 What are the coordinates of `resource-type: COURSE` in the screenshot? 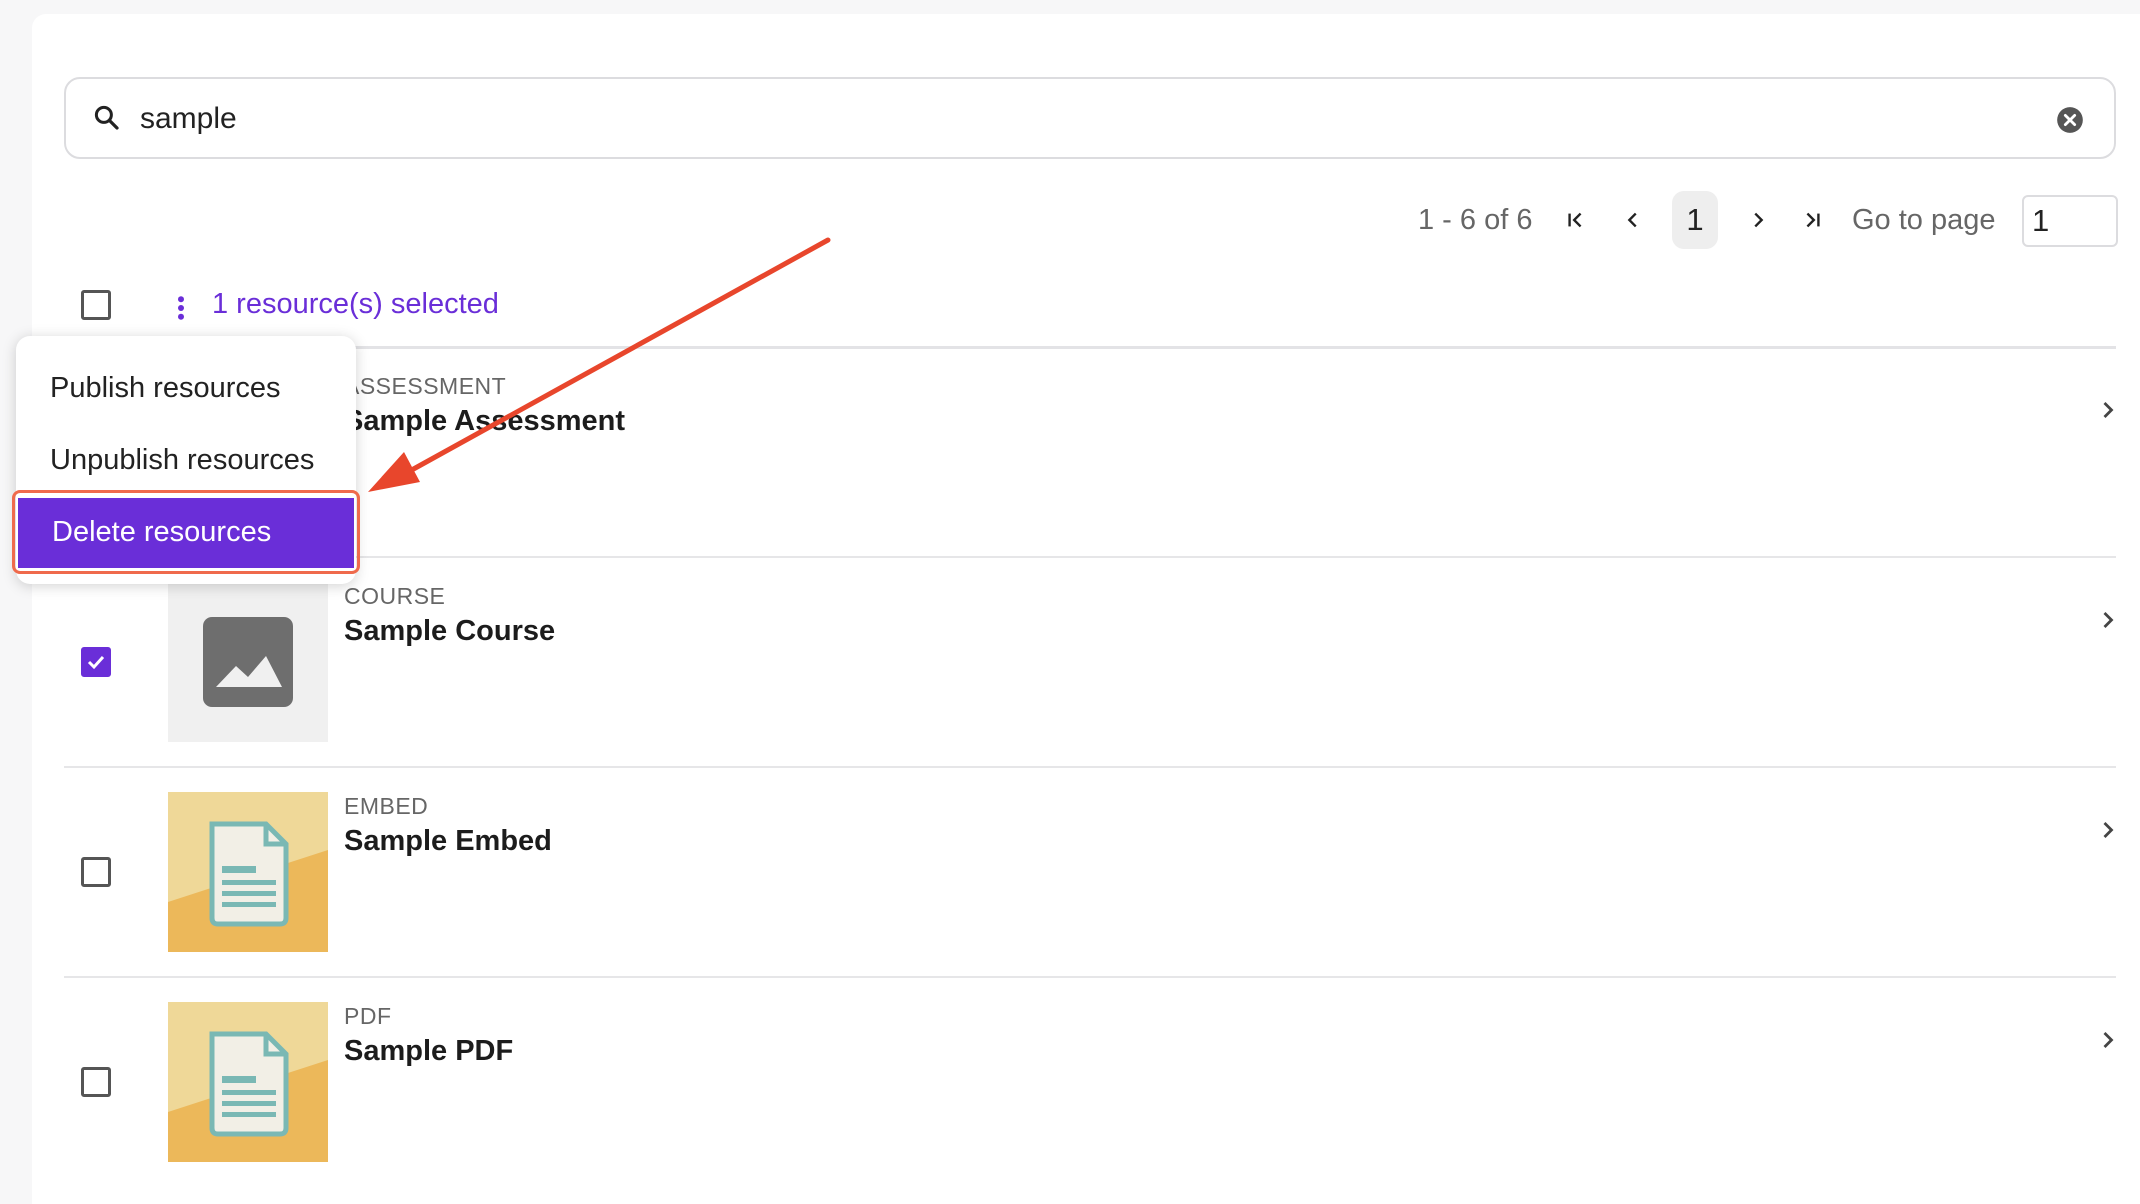 It's located at (395, 596).